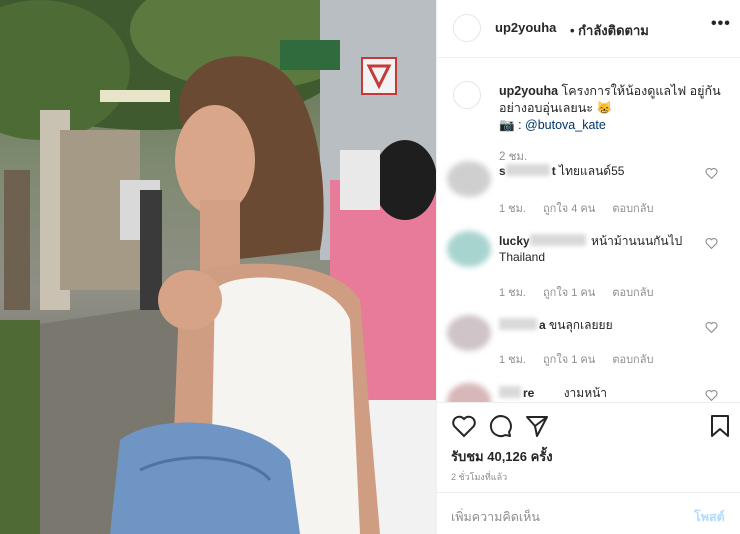  What do you see at coordinates (507, 125) in the screenshot?
I see `camera-icon: 📷` at bounding box center [507, 125].